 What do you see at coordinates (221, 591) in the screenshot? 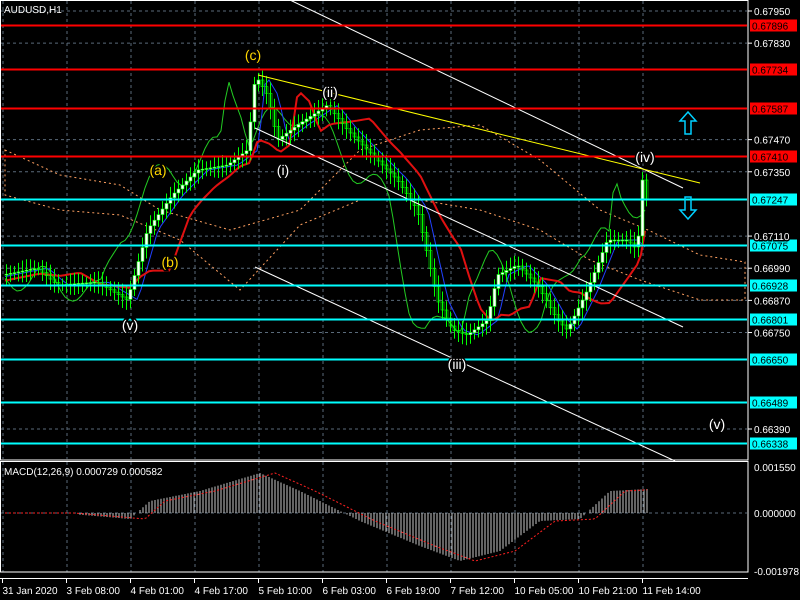
I see `time-axis-label: 4 Feb 17:00` at bounding box center [221, 591].